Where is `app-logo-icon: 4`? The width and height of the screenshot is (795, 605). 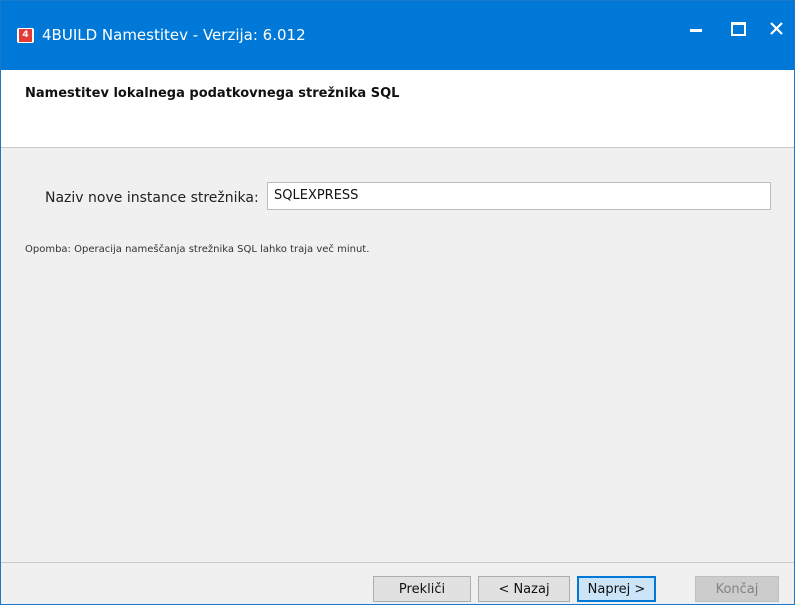
app-logo-icon: 4 is located at coordinates (25, 35).